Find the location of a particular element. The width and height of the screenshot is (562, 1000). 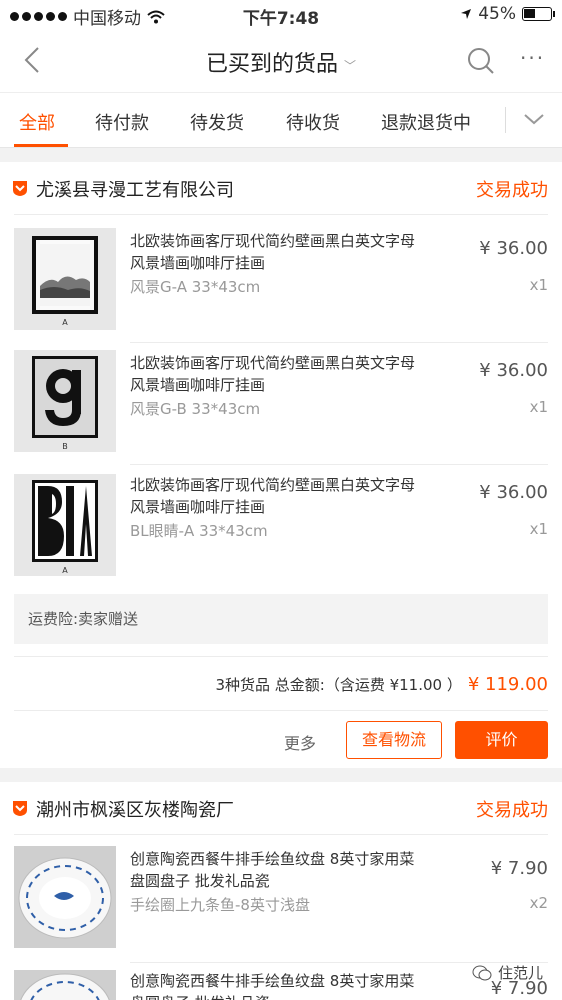

order-total: 3种货品 总金额:（含运费 ¥11.00 ） ¥ 119.00 is located at coordinates (381, 684).